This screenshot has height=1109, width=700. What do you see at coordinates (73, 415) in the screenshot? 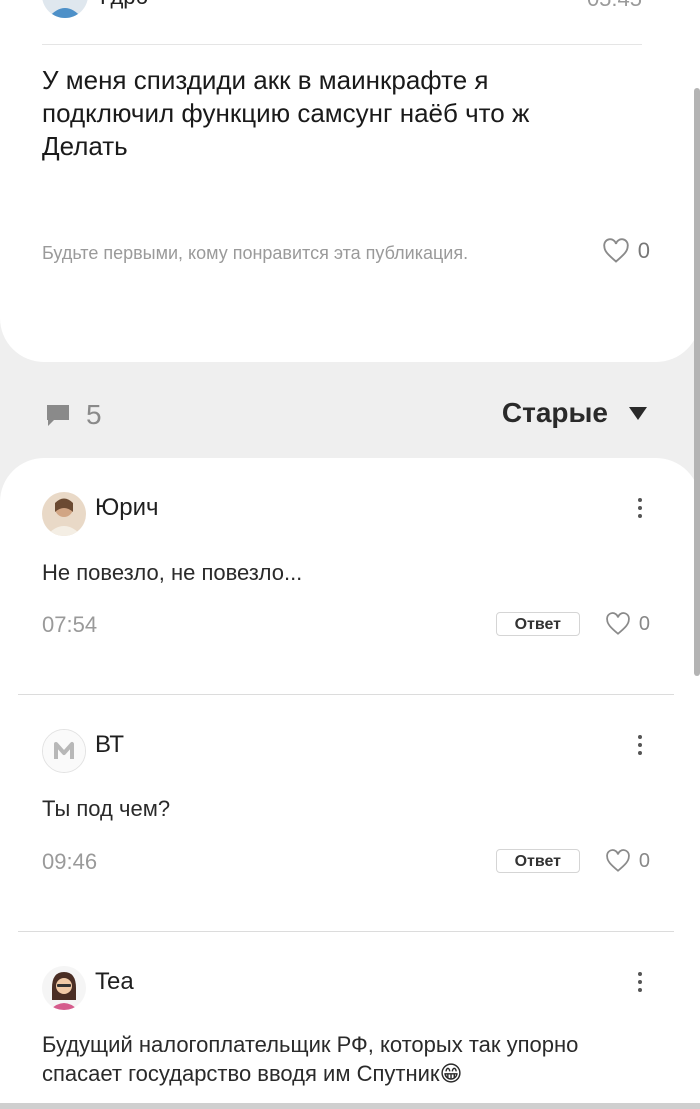
I see `comments-count: 5` at bounding box center [73, 415].